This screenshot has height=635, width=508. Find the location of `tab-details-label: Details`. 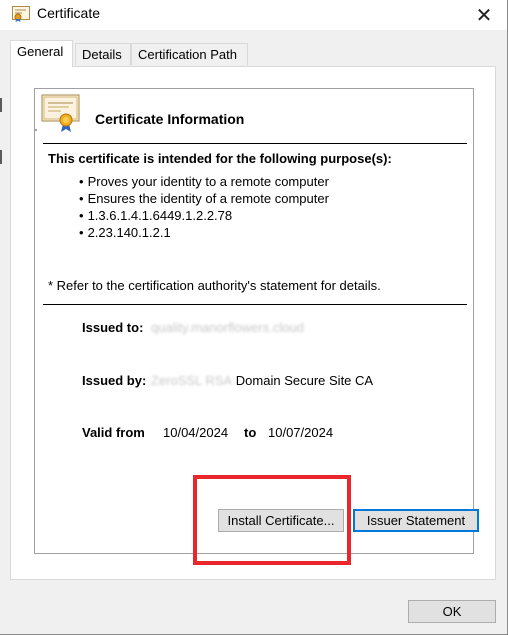

tab-details-label: Details is located at coordinates (102, 54).